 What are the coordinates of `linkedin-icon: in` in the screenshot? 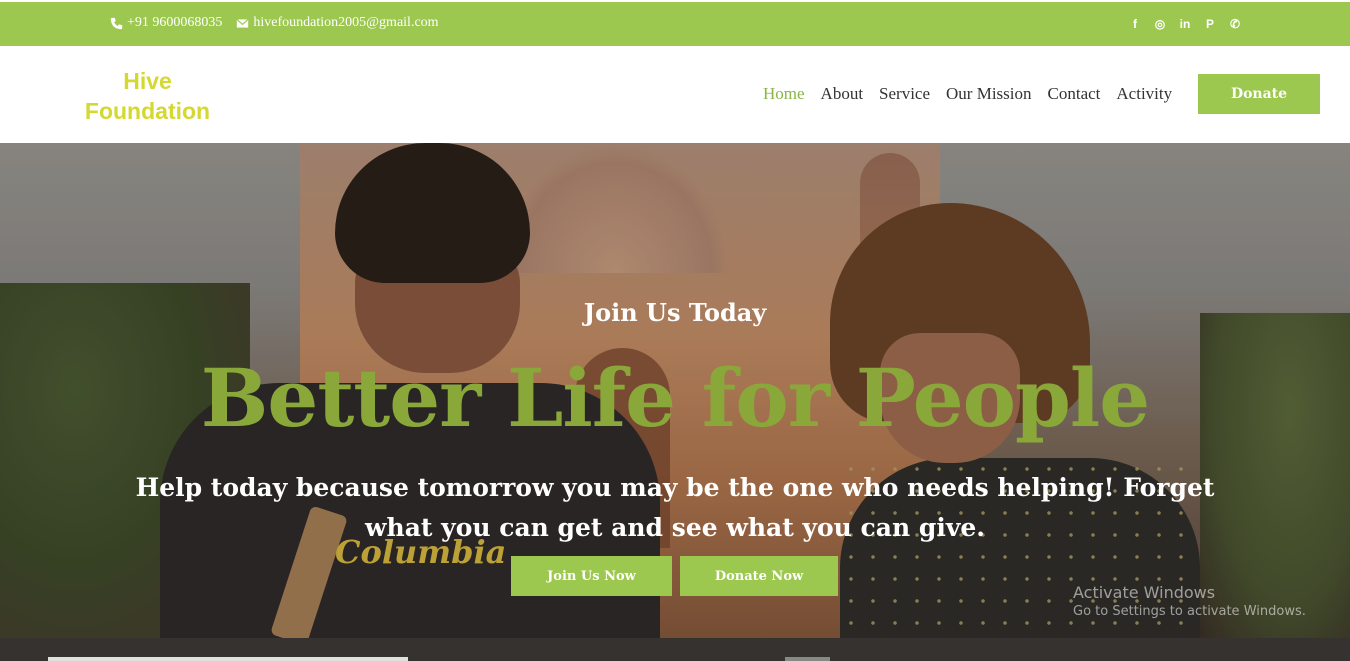 It's located at (1185, 24).